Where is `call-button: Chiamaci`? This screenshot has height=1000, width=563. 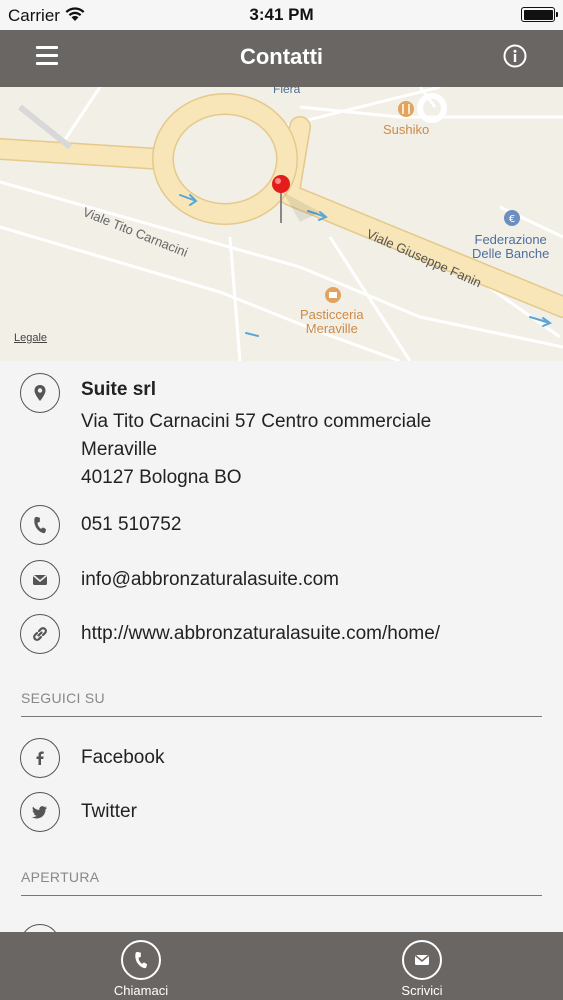 call-button: Chiamaci is located at coordinates (141, 969).